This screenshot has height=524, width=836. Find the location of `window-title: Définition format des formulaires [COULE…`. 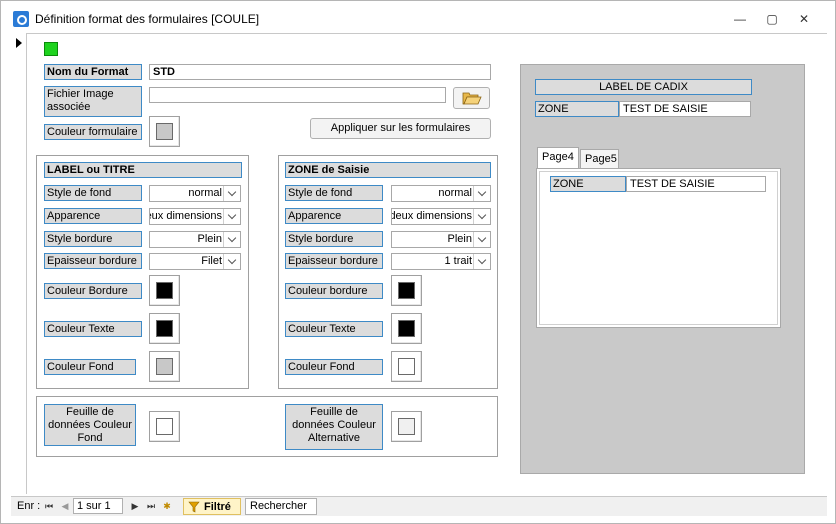

window-title: Définition format des formulaires [COULE… is located at coordinates (147, 19).